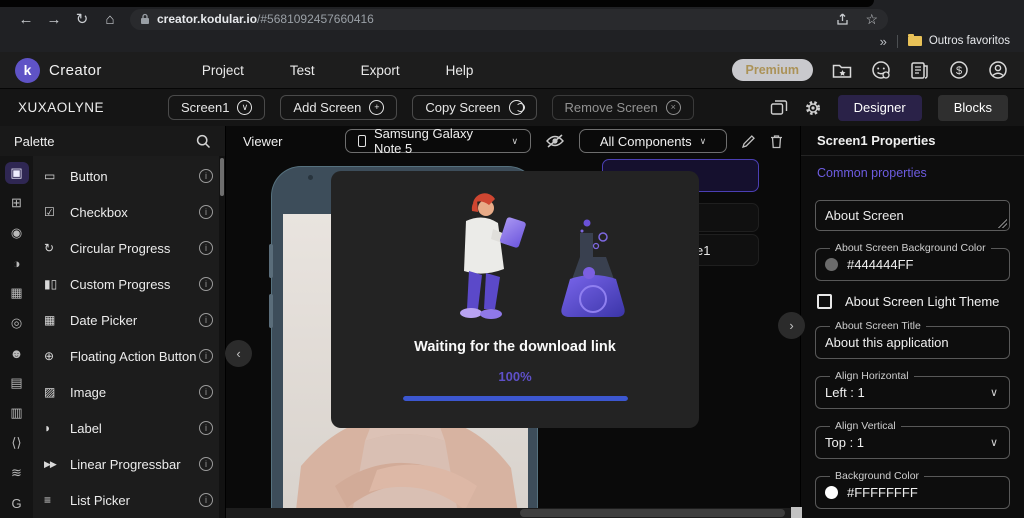  I want to click on category-media-icon: ◉, so click(17, 233).